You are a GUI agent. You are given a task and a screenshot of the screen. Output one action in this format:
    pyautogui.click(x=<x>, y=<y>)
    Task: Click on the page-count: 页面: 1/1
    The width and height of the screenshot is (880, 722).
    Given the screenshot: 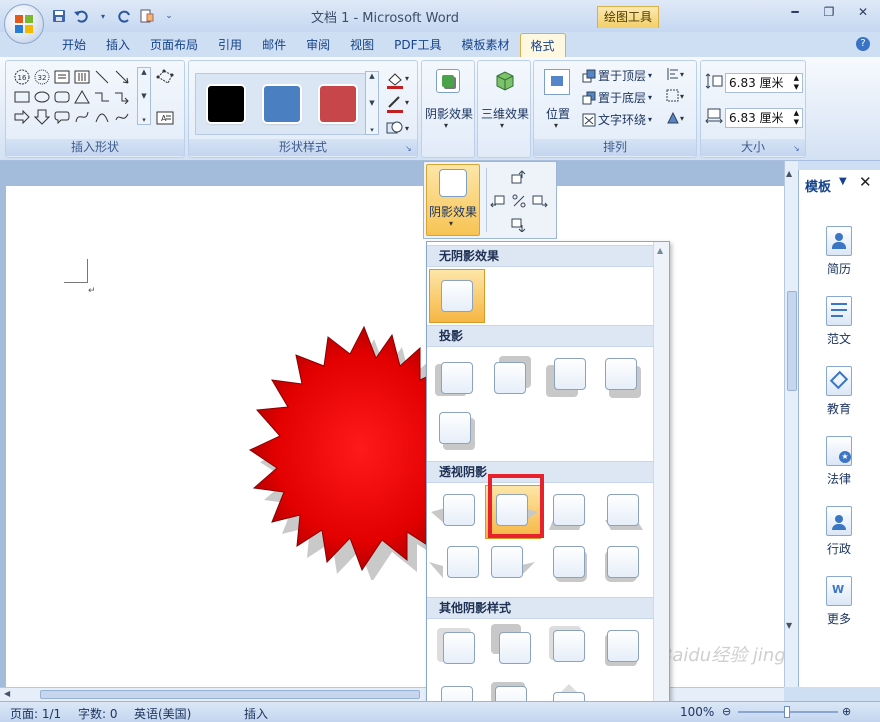 What is the action you would take?
    pyautogui.click(x=35, y=713)
    